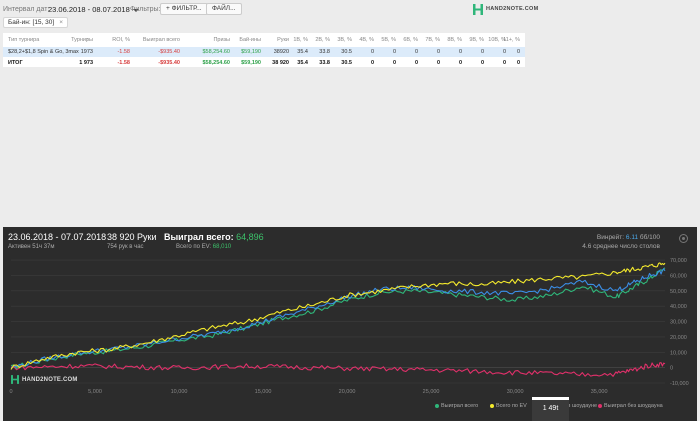 This screenshot has height=421, width=700. I want to click on y-tick-label: 30,000, so click(678, 323).